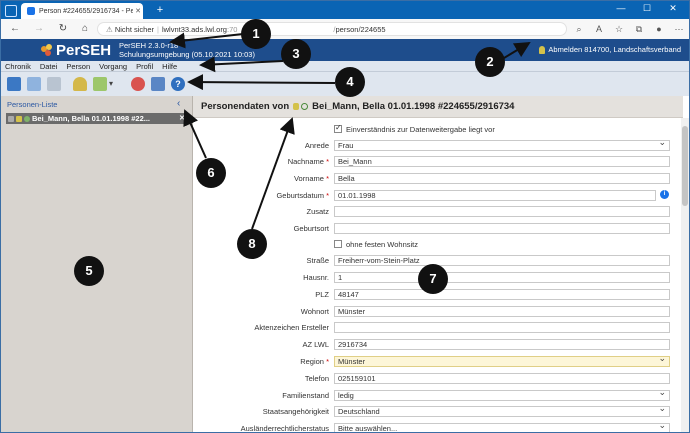 This screenshot has width=690, height=433. What do you see at coordinates (14, 84) in the screenshot?
I see `save-icon` at bounding box center [14, 84].